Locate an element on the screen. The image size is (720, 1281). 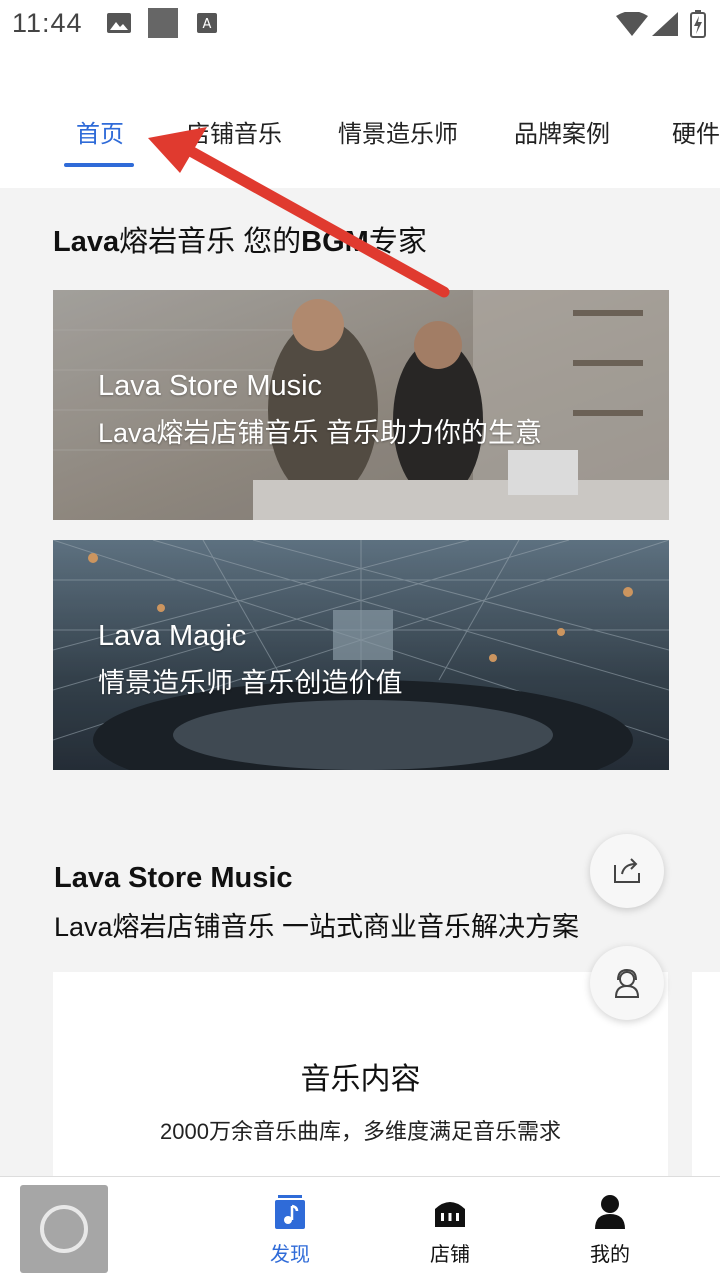
title-text: 熔岩音乐 您的 is located at coordinates (210, 242).